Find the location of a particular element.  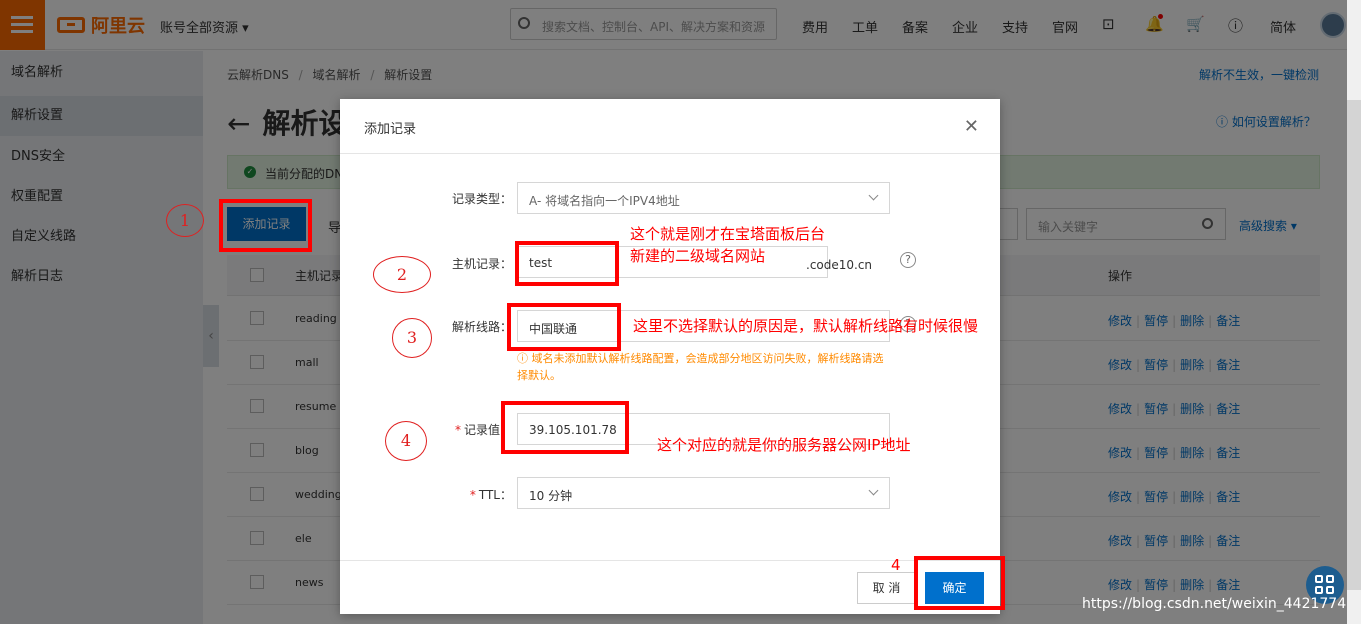

ttl-label: * TTL： is located at coordinates (452, 494).